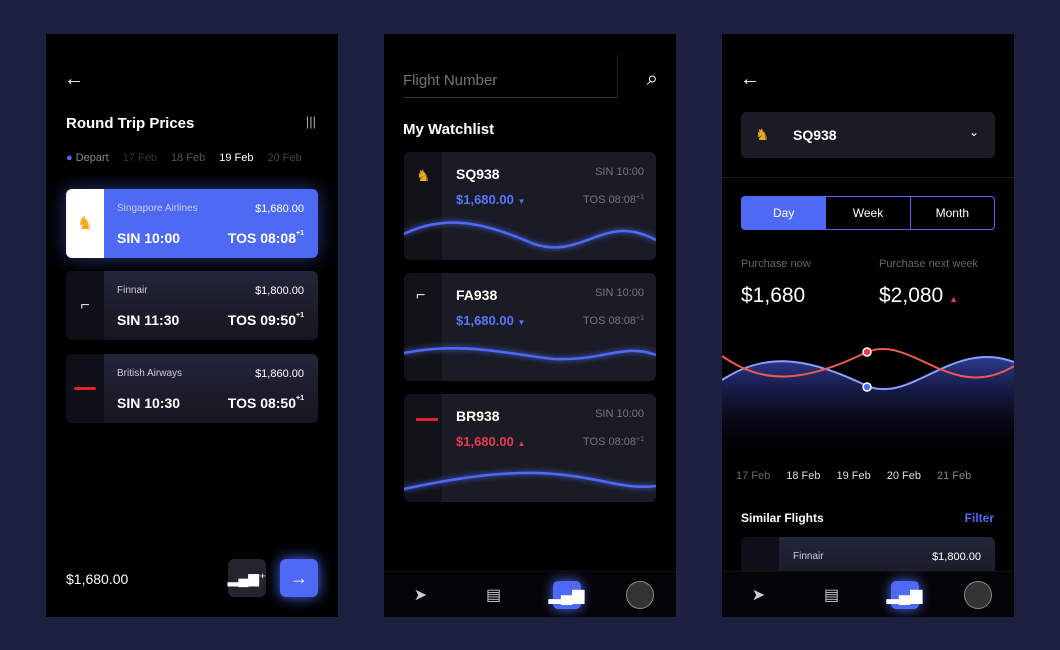  Describe the element at coordinates (140, 158) in the screenshot. I see `date-item: 17 Feb` at that location.